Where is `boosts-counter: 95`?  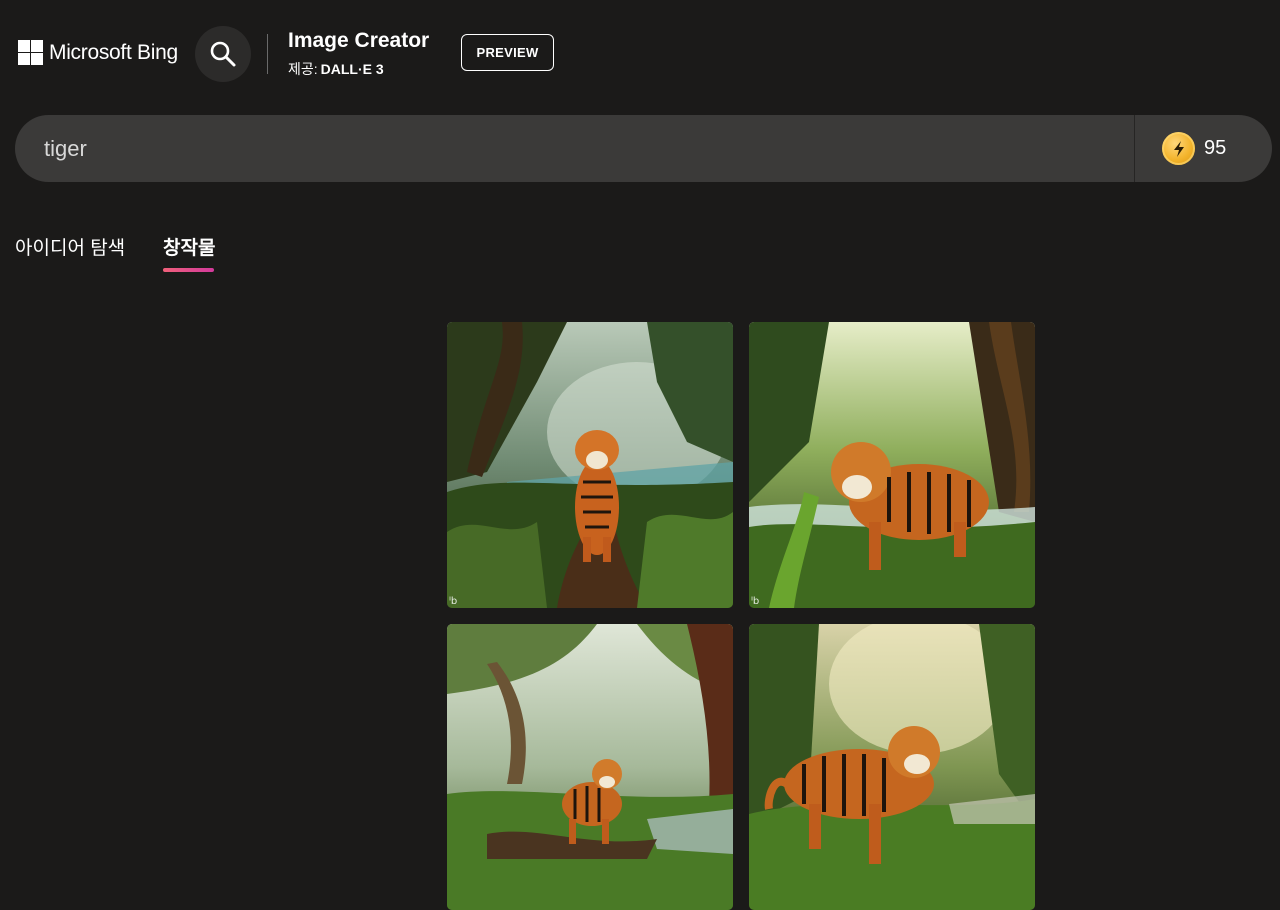 boosts-counter: 95 is located at coordinates (1194, 148).